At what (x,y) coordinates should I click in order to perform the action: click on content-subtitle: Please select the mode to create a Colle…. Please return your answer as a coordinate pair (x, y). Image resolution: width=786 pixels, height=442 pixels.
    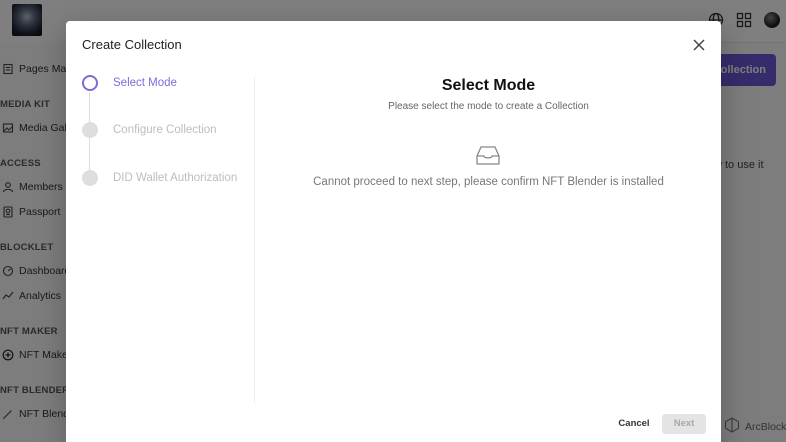
    Looking at the image, I should click on (488, 106).